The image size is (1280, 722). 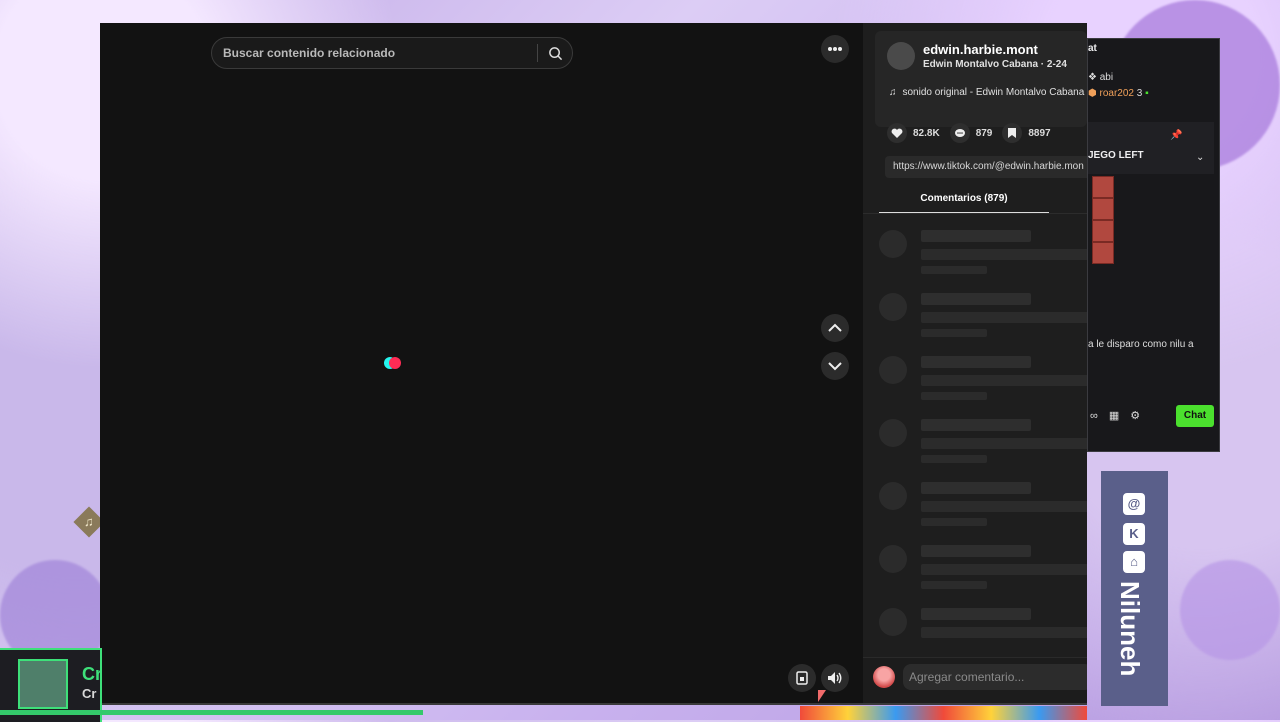 What do you see at coordinates (1151, 148) in the screenshot?
I see `pinned-message: 📌 JEGO LEFT ⌄` at bounding box center [1151, 148].